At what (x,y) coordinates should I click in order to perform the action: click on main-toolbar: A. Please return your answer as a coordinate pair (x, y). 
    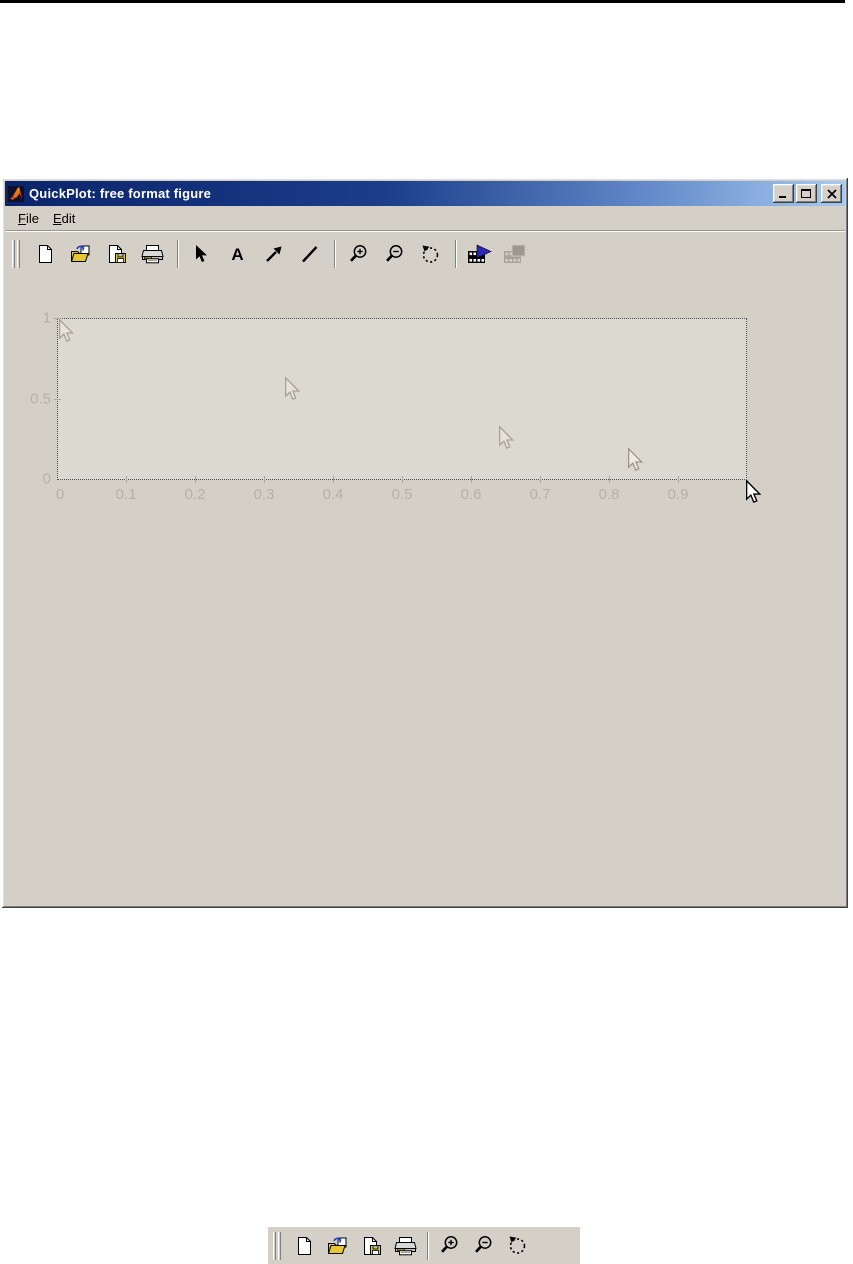
    Looking at the image, I should click on (425, 254).